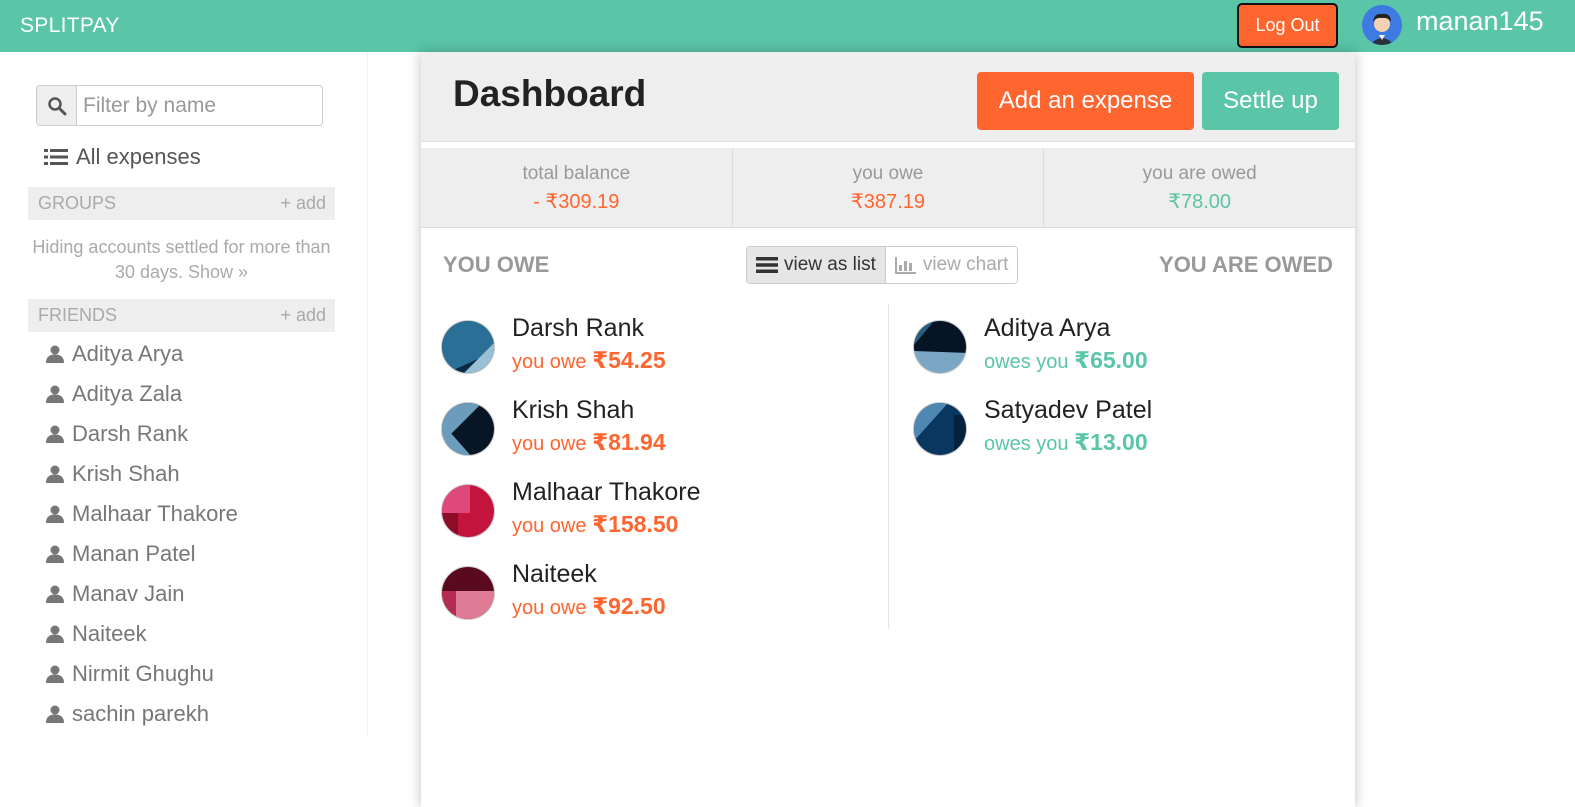  Describe the element at coordinates (589, 606) in the screenshot. I see `person-amount: you owe ₹92.50` at that location.